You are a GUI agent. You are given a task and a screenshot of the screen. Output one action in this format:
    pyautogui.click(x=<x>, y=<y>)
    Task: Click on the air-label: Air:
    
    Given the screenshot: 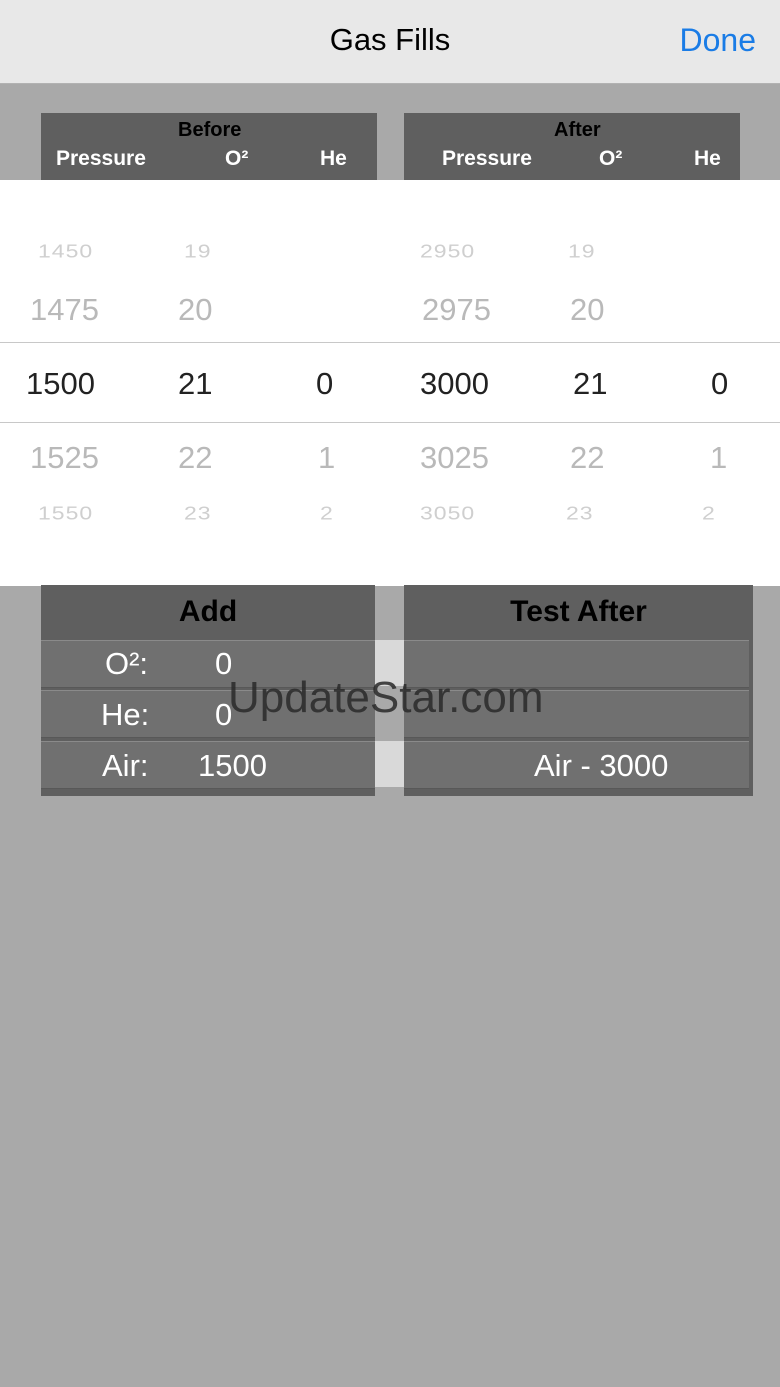 What is the action you would take?
    pyautogui.click(x=125, y=765)
    